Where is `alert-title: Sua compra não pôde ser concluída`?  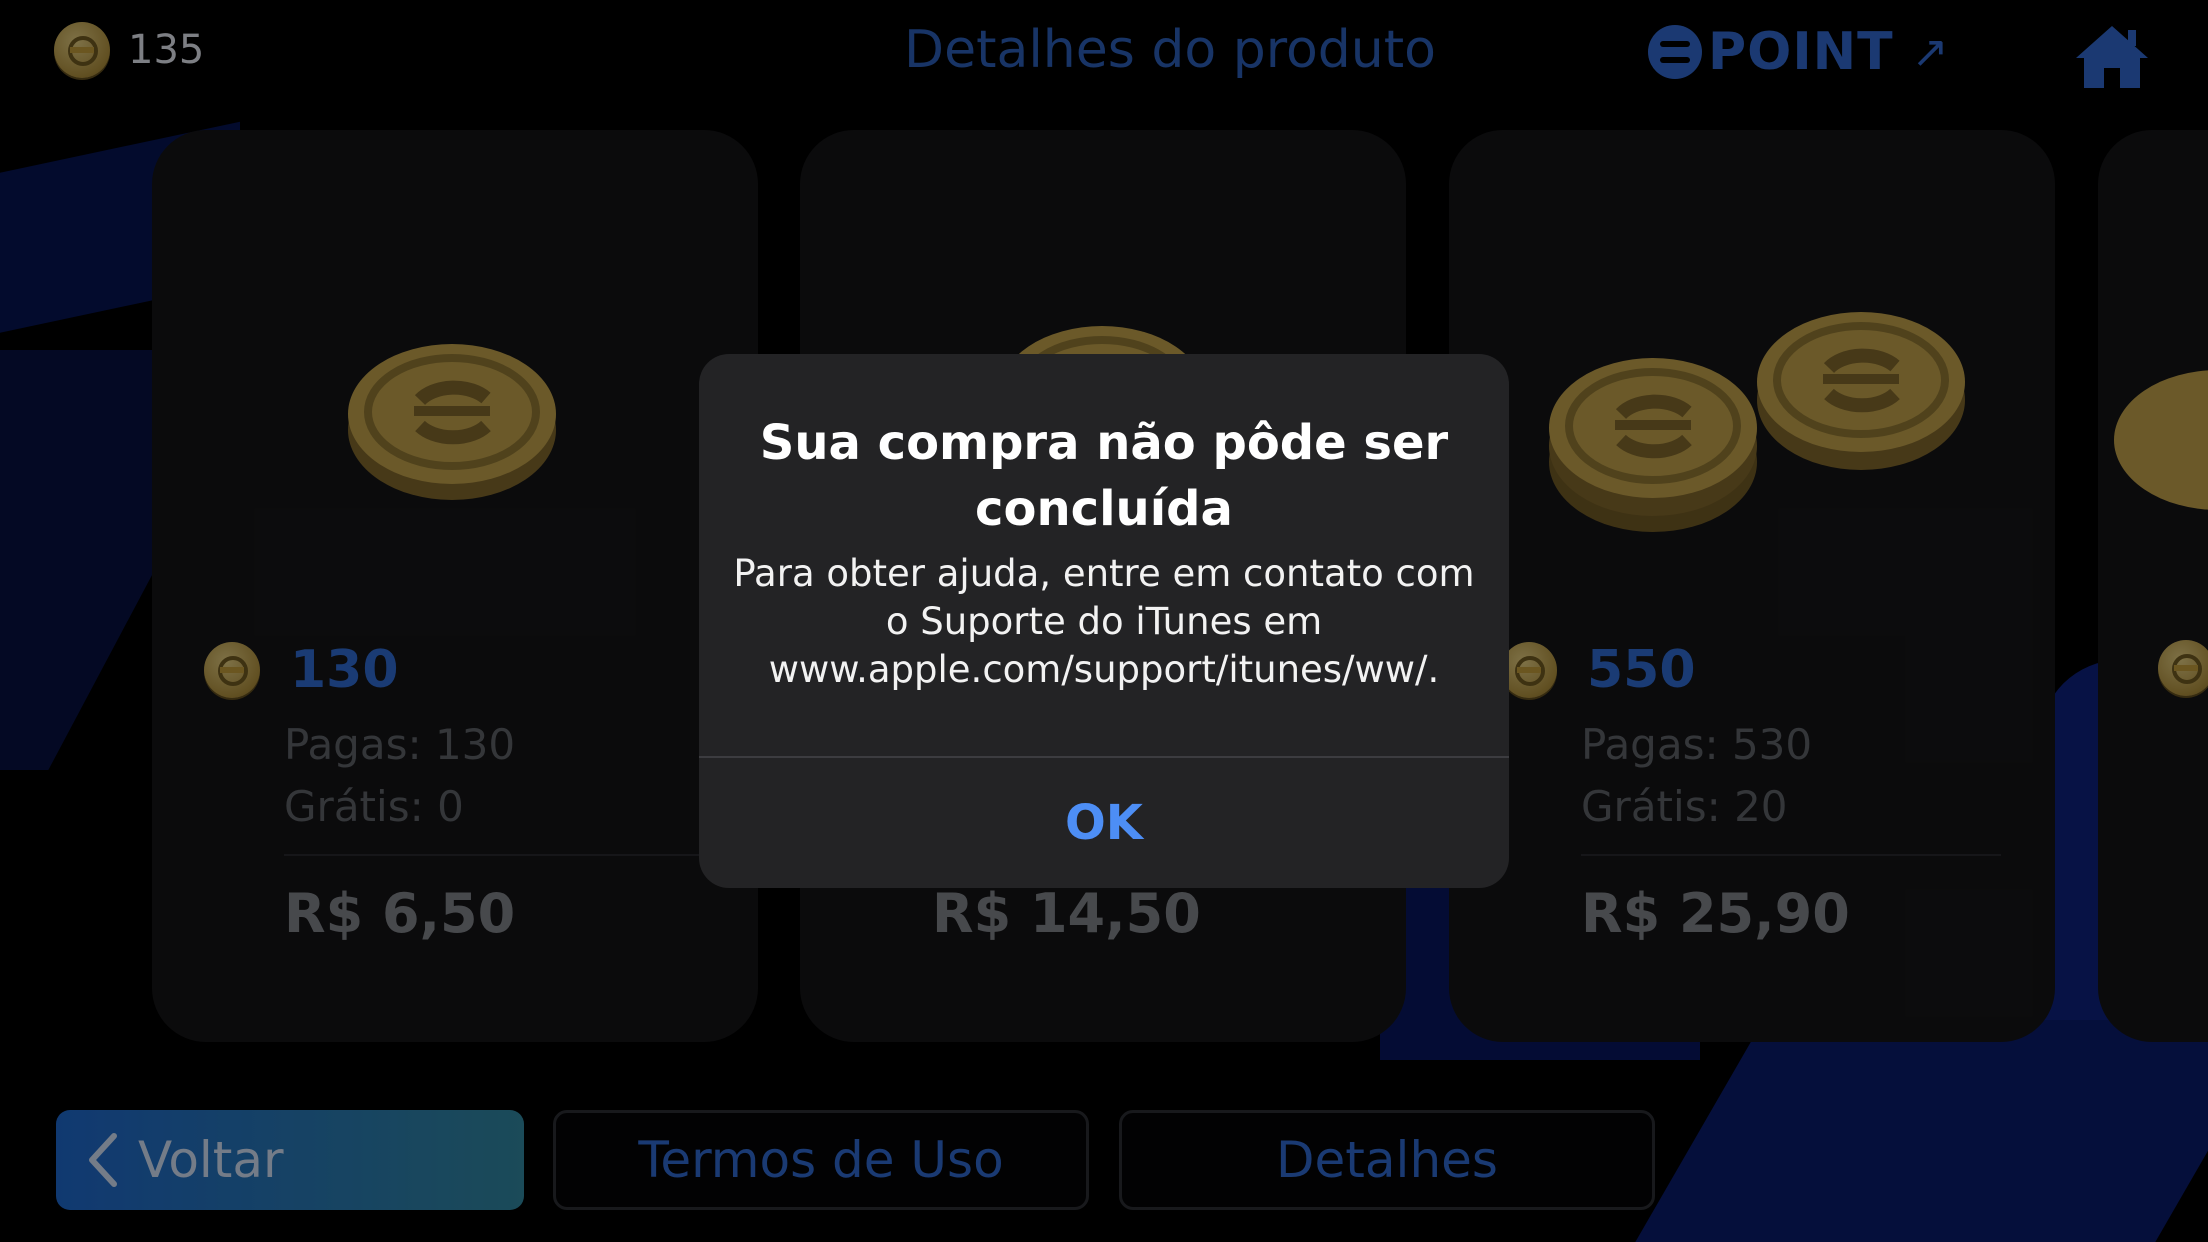
alert-title: Sua compra não pôde ser concluída is located at coordinates (1104, 476).